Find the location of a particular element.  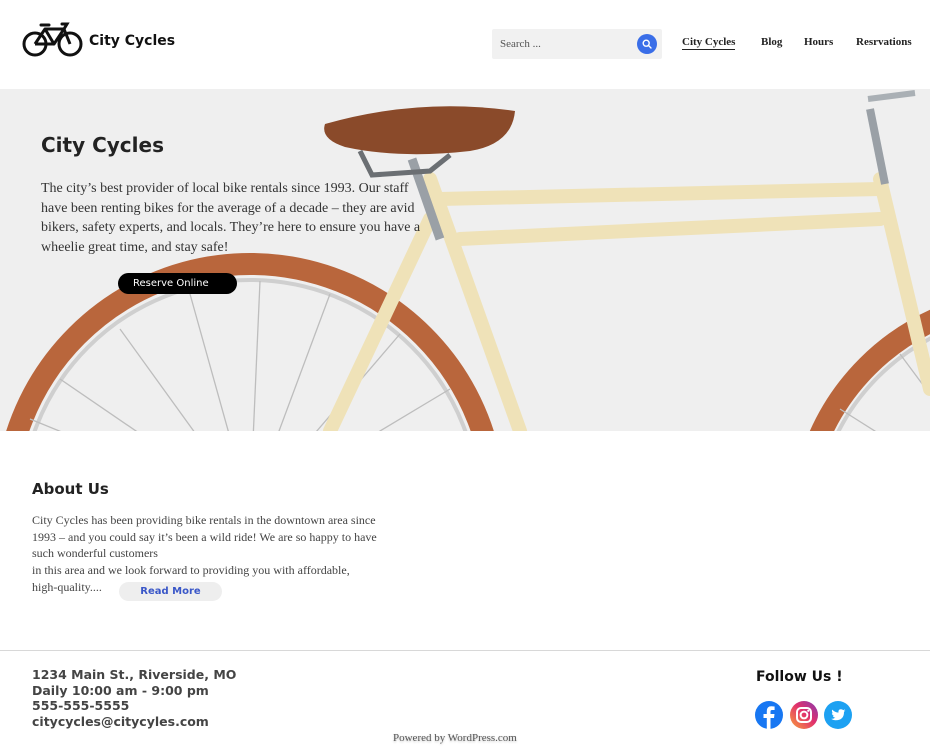

bicycle-logo-icon is located at coordinates (53, 39).